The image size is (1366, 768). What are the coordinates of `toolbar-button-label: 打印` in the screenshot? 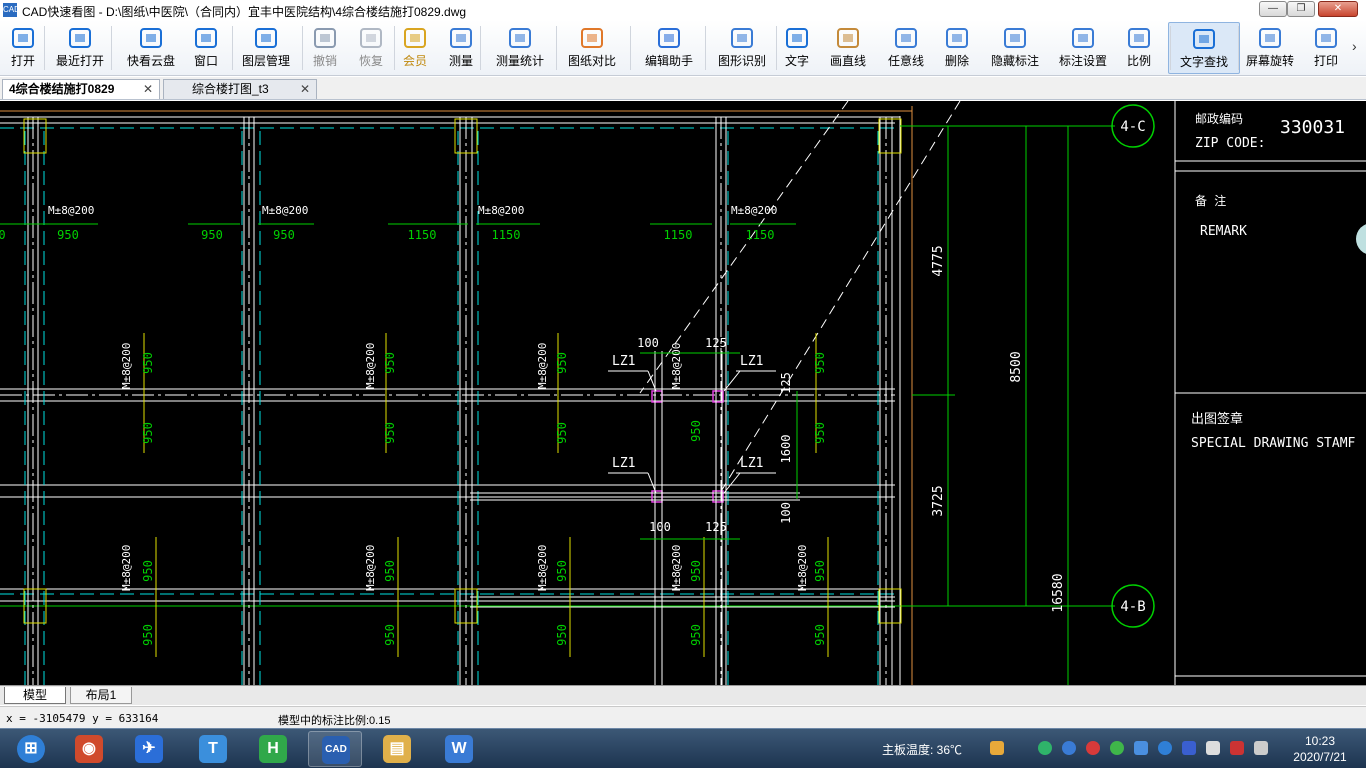 It's located at (1325, 61).